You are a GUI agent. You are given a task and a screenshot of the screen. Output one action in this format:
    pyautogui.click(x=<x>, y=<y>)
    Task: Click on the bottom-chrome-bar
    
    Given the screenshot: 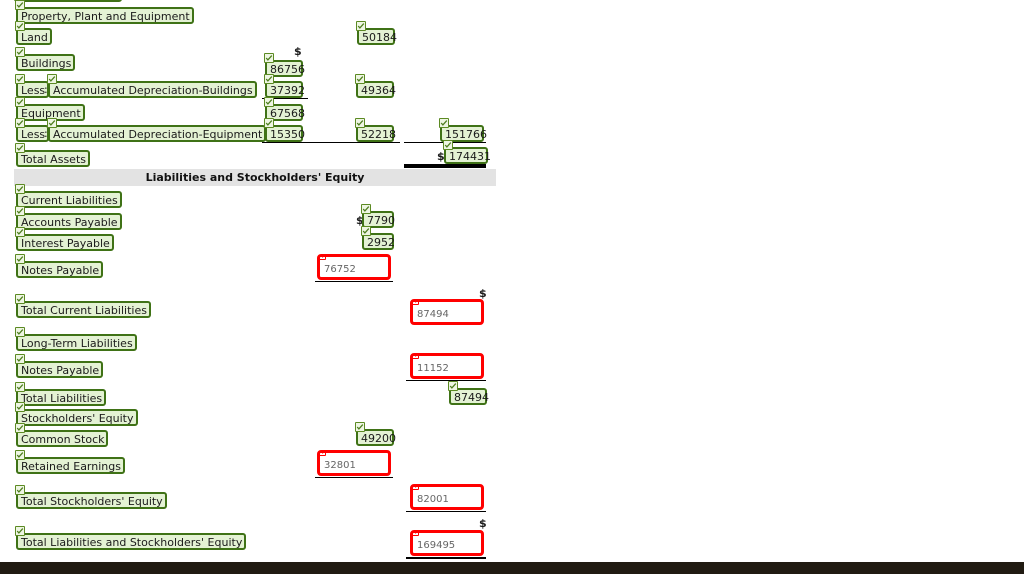 What is the action you would take?
    pyautogui.click(x=512, y=568)
    